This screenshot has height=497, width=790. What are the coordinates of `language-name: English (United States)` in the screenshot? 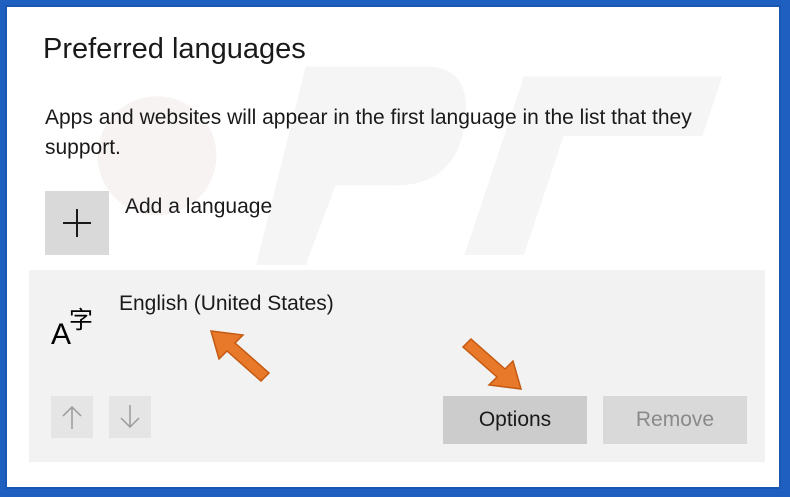 It's located at (226, 303).